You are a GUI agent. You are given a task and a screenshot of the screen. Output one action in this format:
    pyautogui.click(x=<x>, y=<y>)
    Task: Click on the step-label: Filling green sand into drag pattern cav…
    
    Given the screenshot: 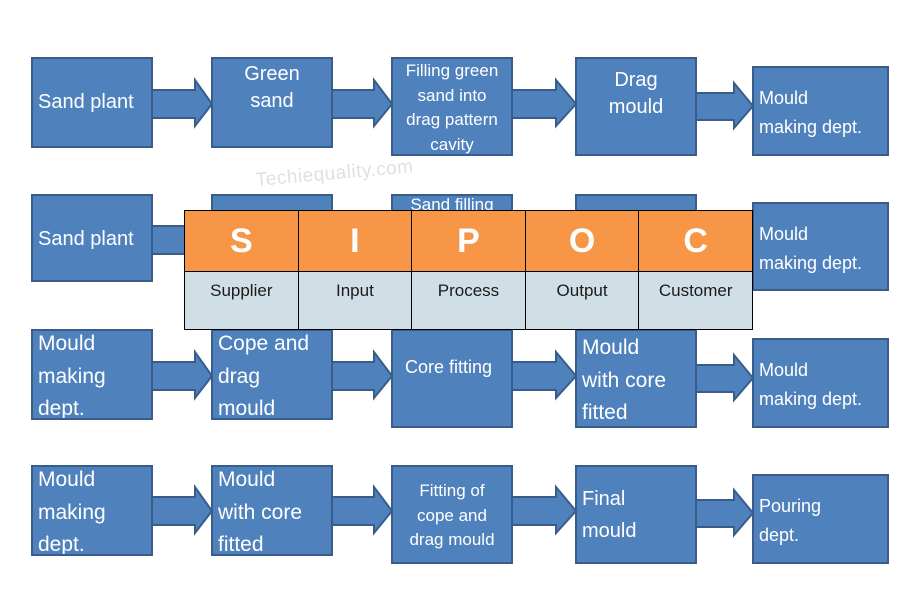 What is the action you would take?
    pyautogui.click(x=452, y=107)
    